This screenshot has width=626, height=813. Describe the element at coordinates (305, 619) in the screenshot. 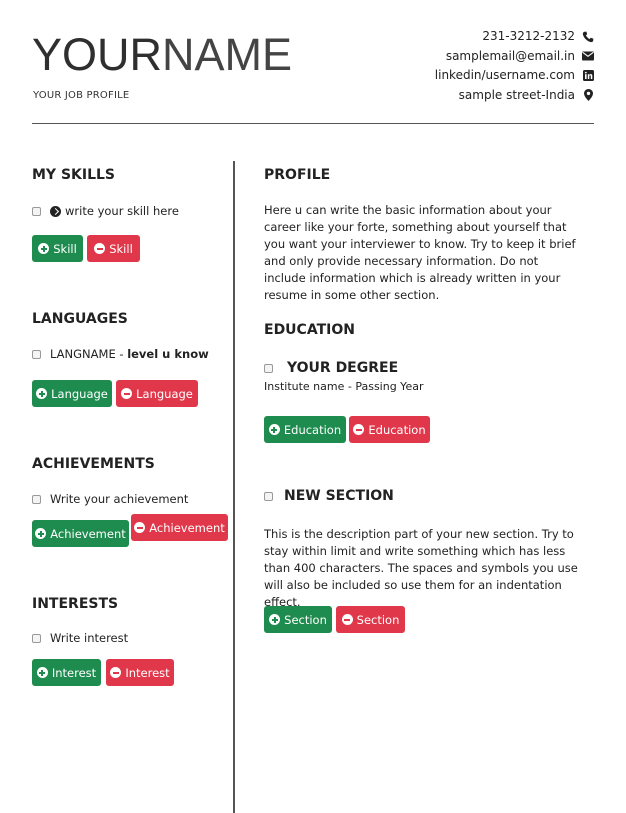

I see `add-section-label: Section` at that location.